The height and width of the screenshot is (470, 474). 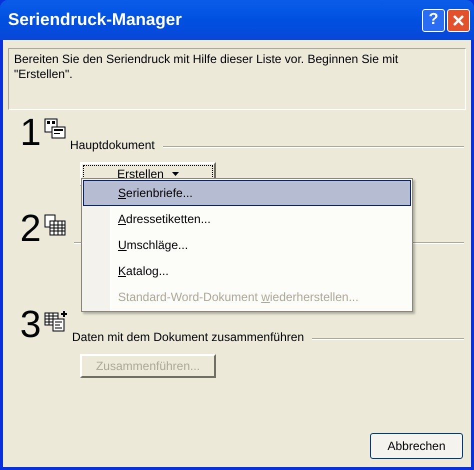 What do you see at coordinates (30, 133) in the screenshot?
I see `step-number: 1` at bounding box center [30, 133].